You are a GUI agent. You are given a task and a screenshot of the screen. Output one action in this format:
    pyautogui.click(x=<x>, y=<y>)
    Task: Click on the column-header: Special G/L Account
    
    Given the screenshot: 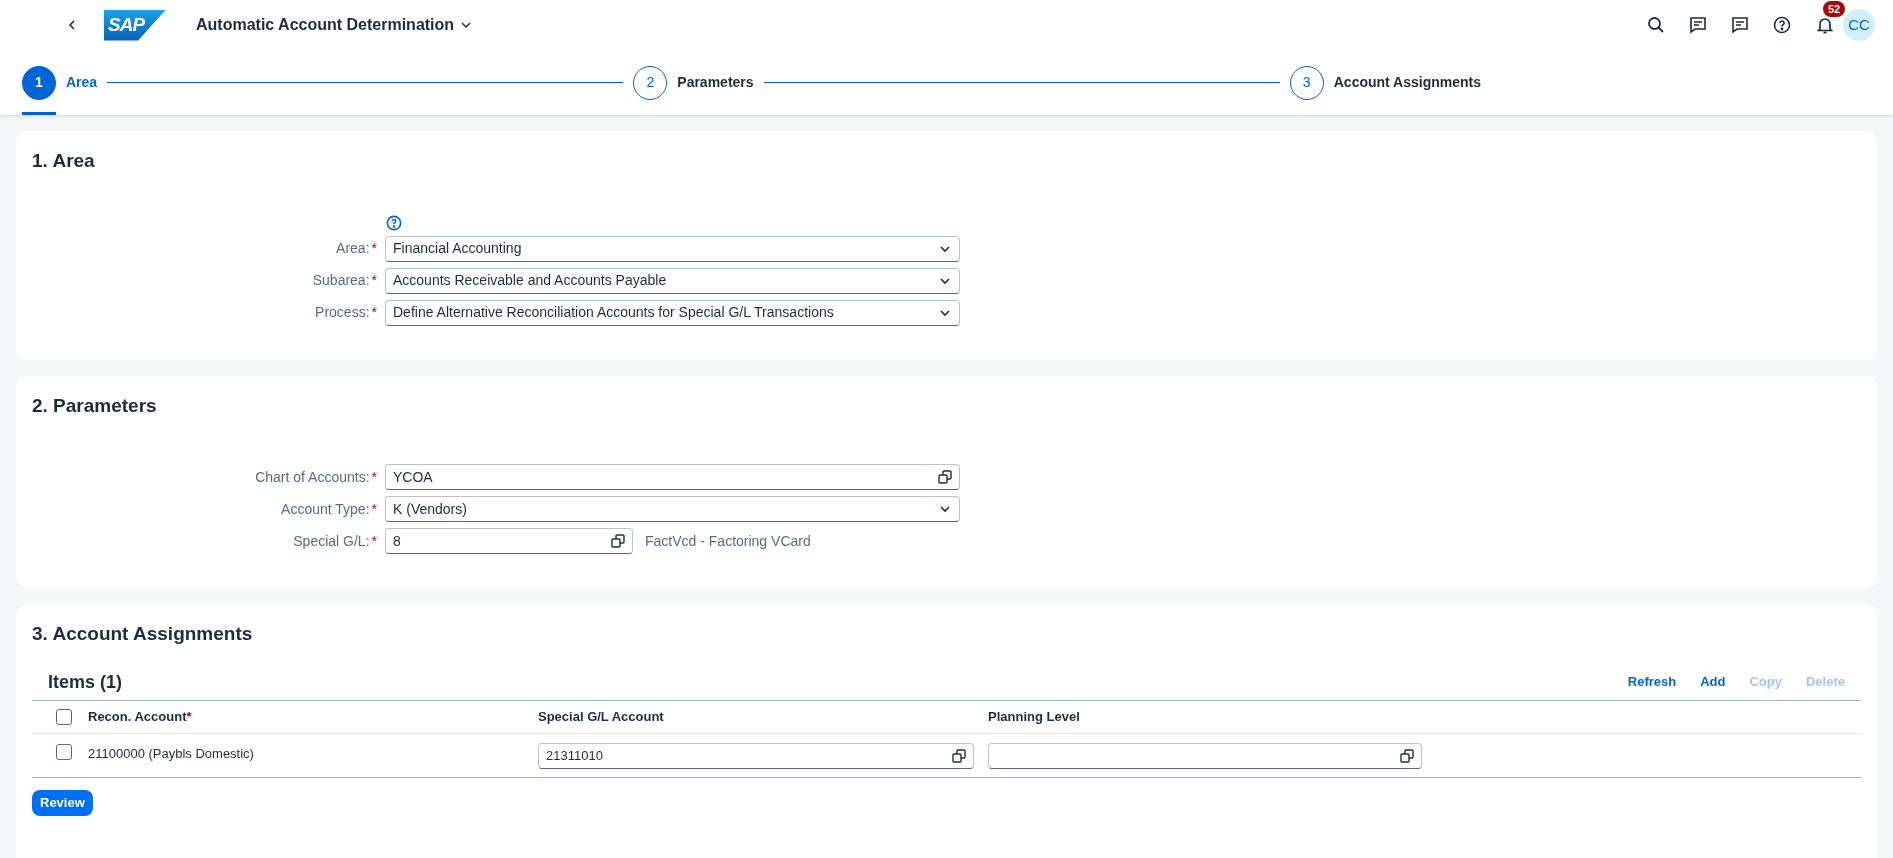 What is the action you would take?
    pyautogui.click(x=601, y=716)
    